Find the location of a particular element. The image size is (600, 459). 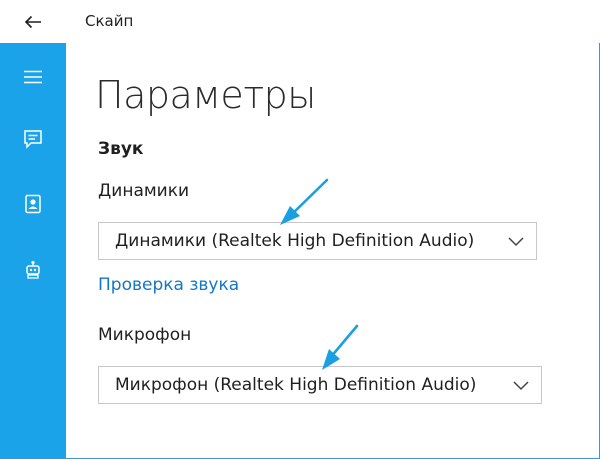

hamburger-menu-icon is located at coordinates (33, 77).